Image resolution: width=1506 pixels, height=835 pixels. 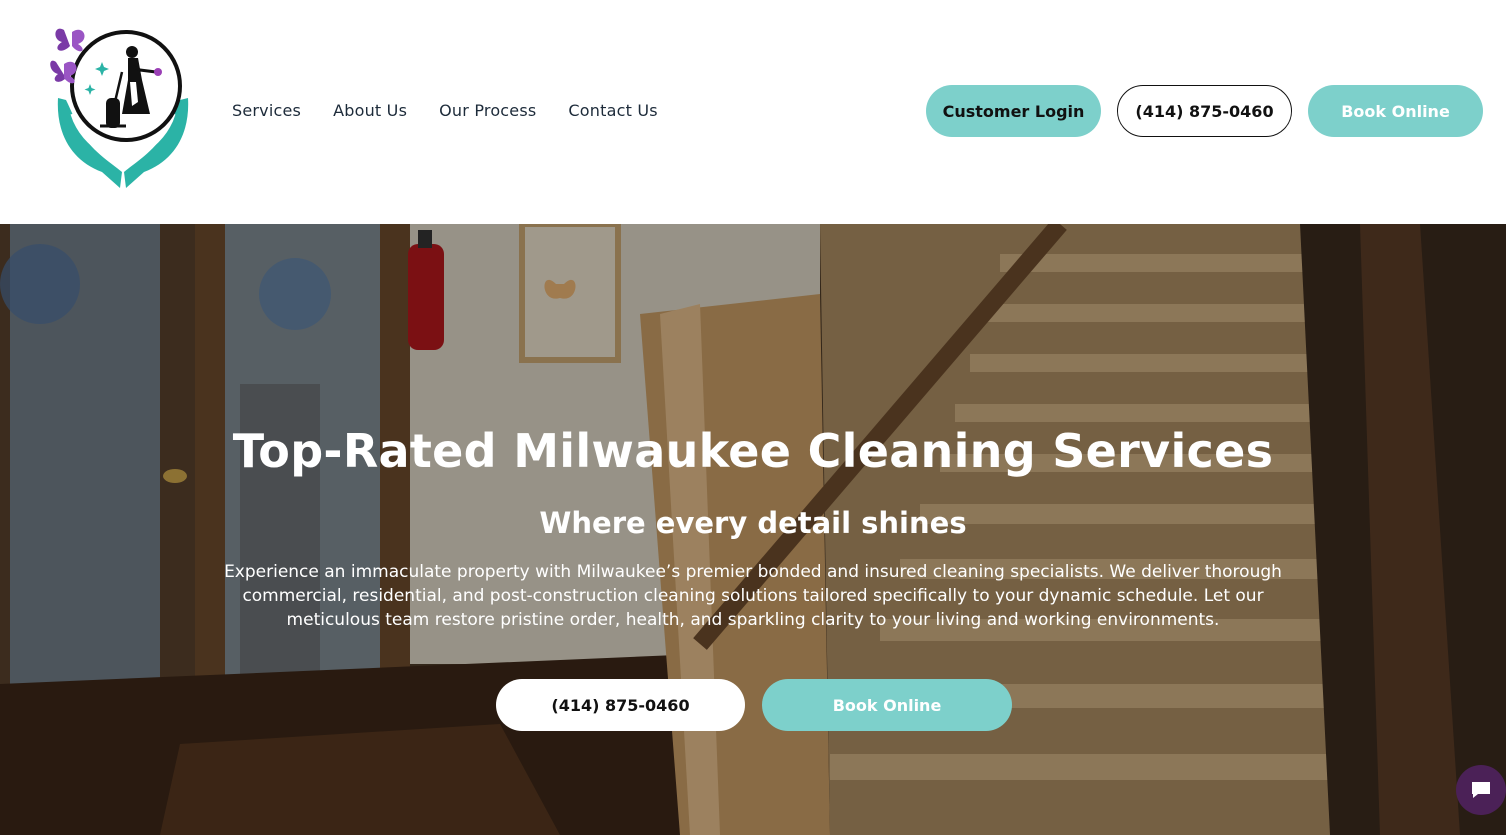 I want to click on book-online-button: Book Online, so click(x=1395, y=111).